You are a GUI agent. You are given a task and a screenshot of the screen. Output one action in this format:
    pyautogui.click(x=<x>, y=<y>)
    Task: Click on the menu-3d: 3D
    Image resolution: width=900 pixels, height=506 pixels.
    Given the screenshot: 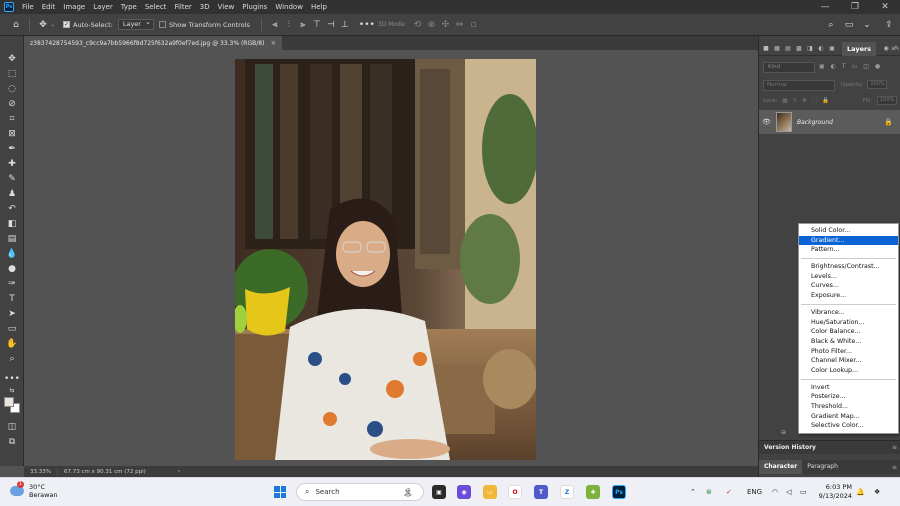 What is the action you would take?
    pyautogui.click(x=205, y=7)
    